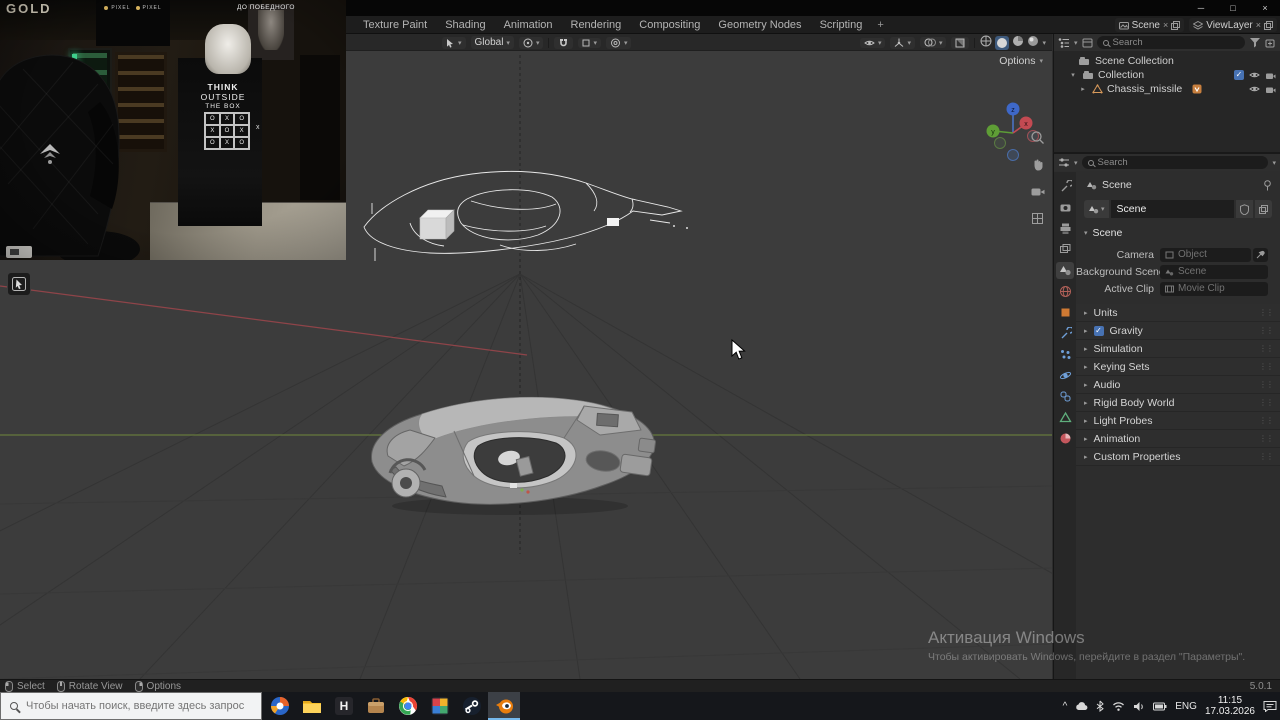 Image resolution: width=1280 pixels, height=720 pixels. I want to click on tab-object-data, so click(1065, 417).